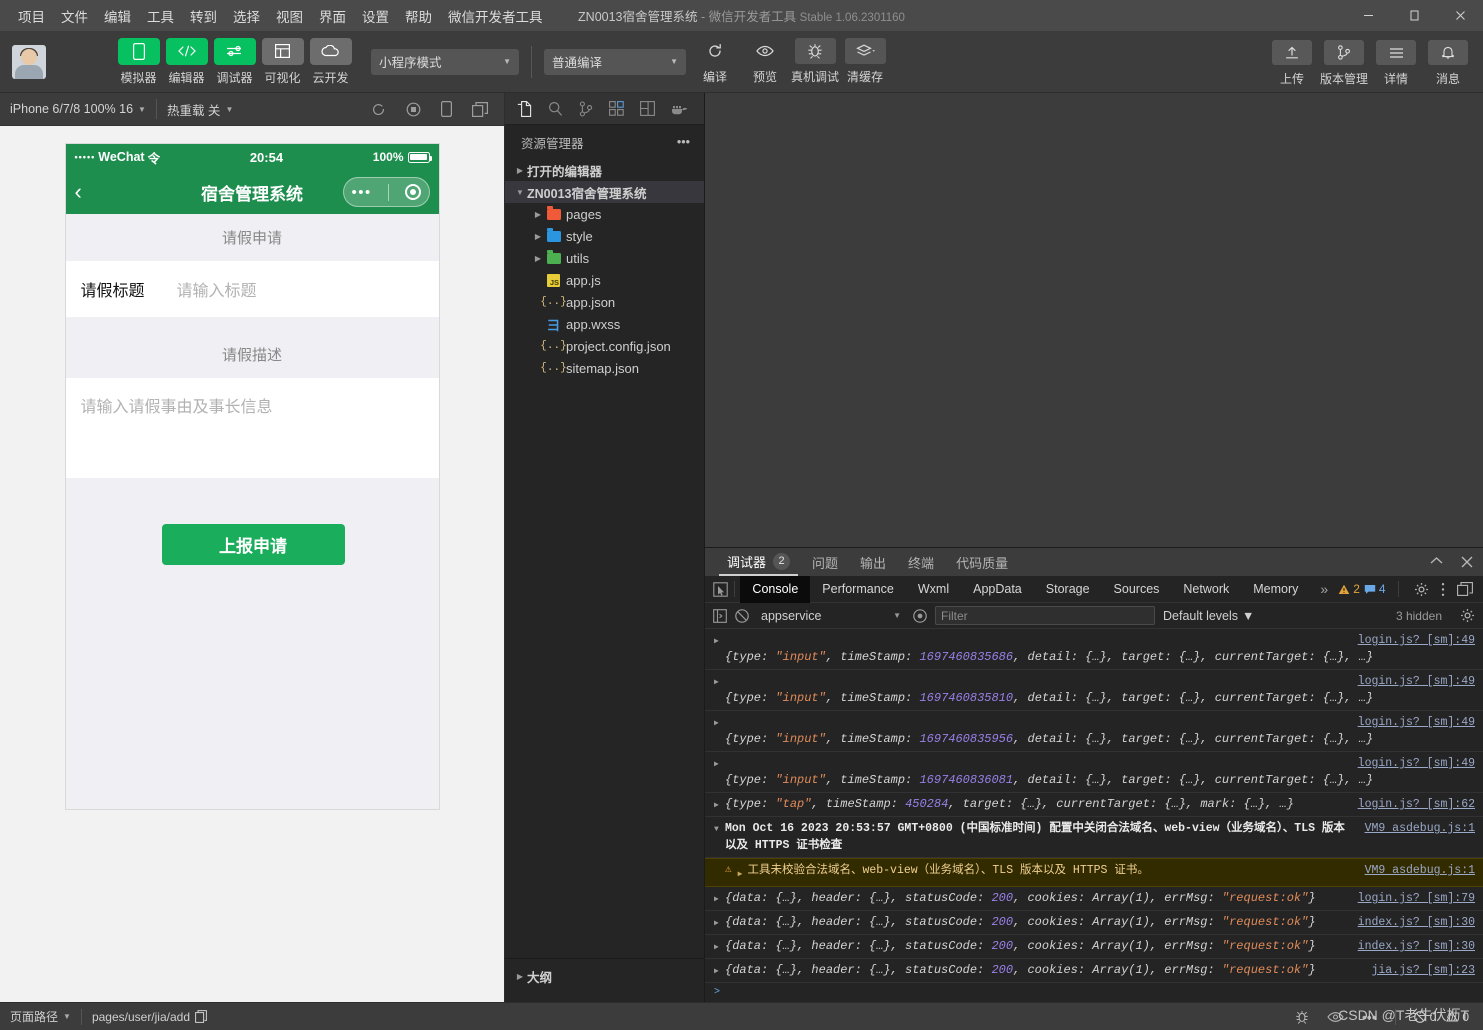  Describe the element at coordinates (742, 615) in the screenshot. I see `clear-console-icon` at that location.